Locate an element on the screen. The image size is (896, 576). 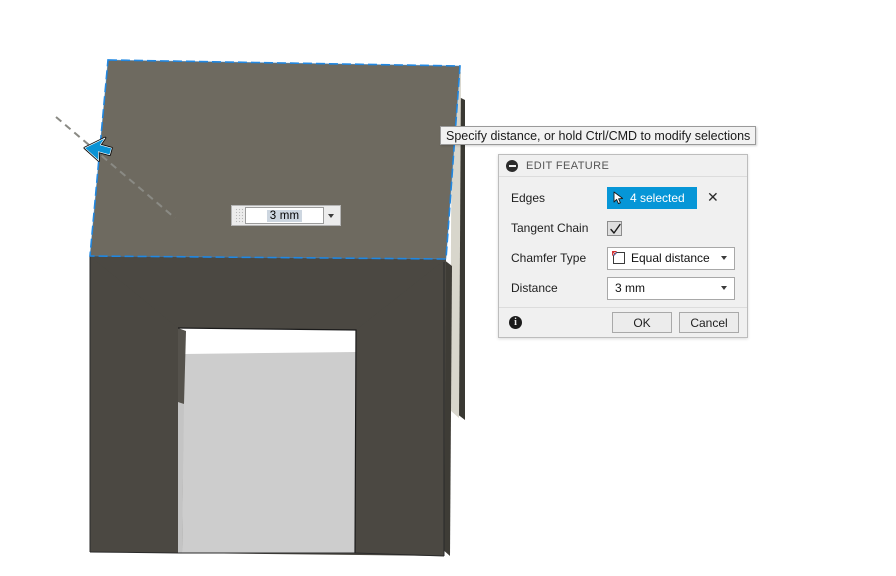
distance-manipulator: 3 mm is located at coordinates (286, 215).